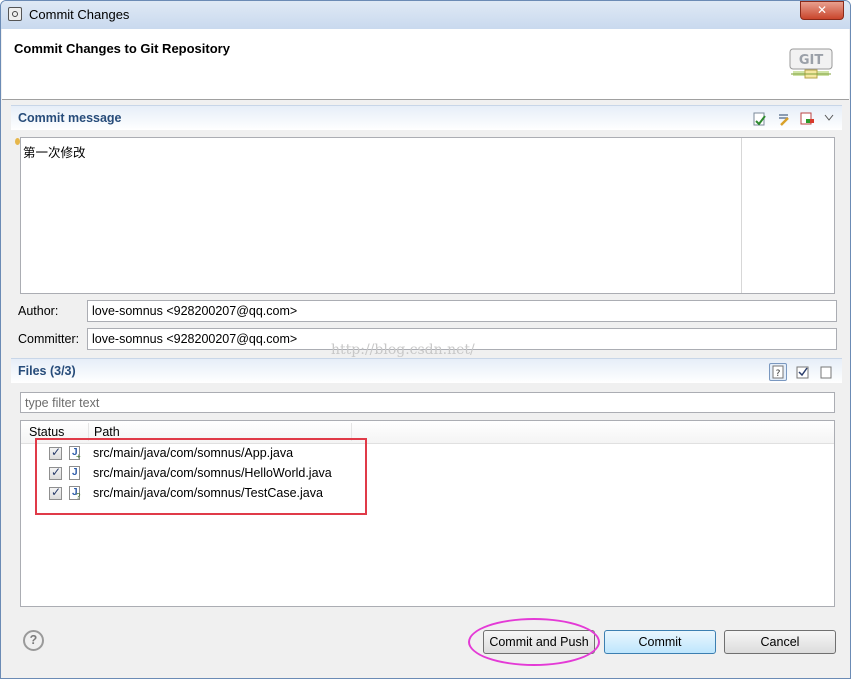  I want to click on commit-message-title: Commit message, so click(70, 118).